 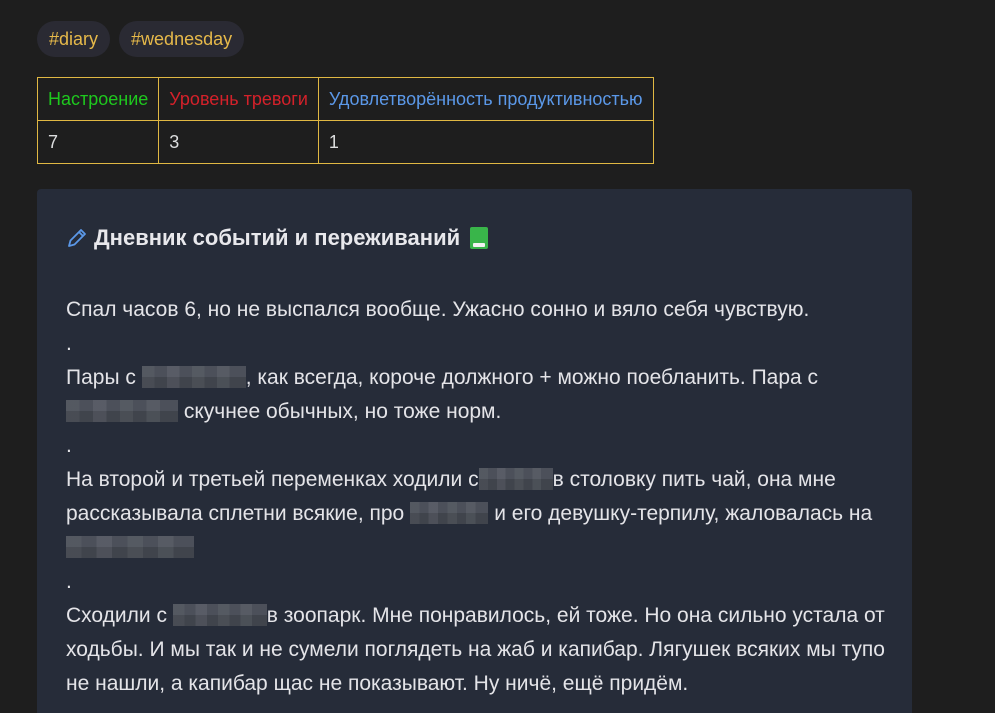 I want to click on cell-anxiety-value: 3, so click(x=238, y=142).